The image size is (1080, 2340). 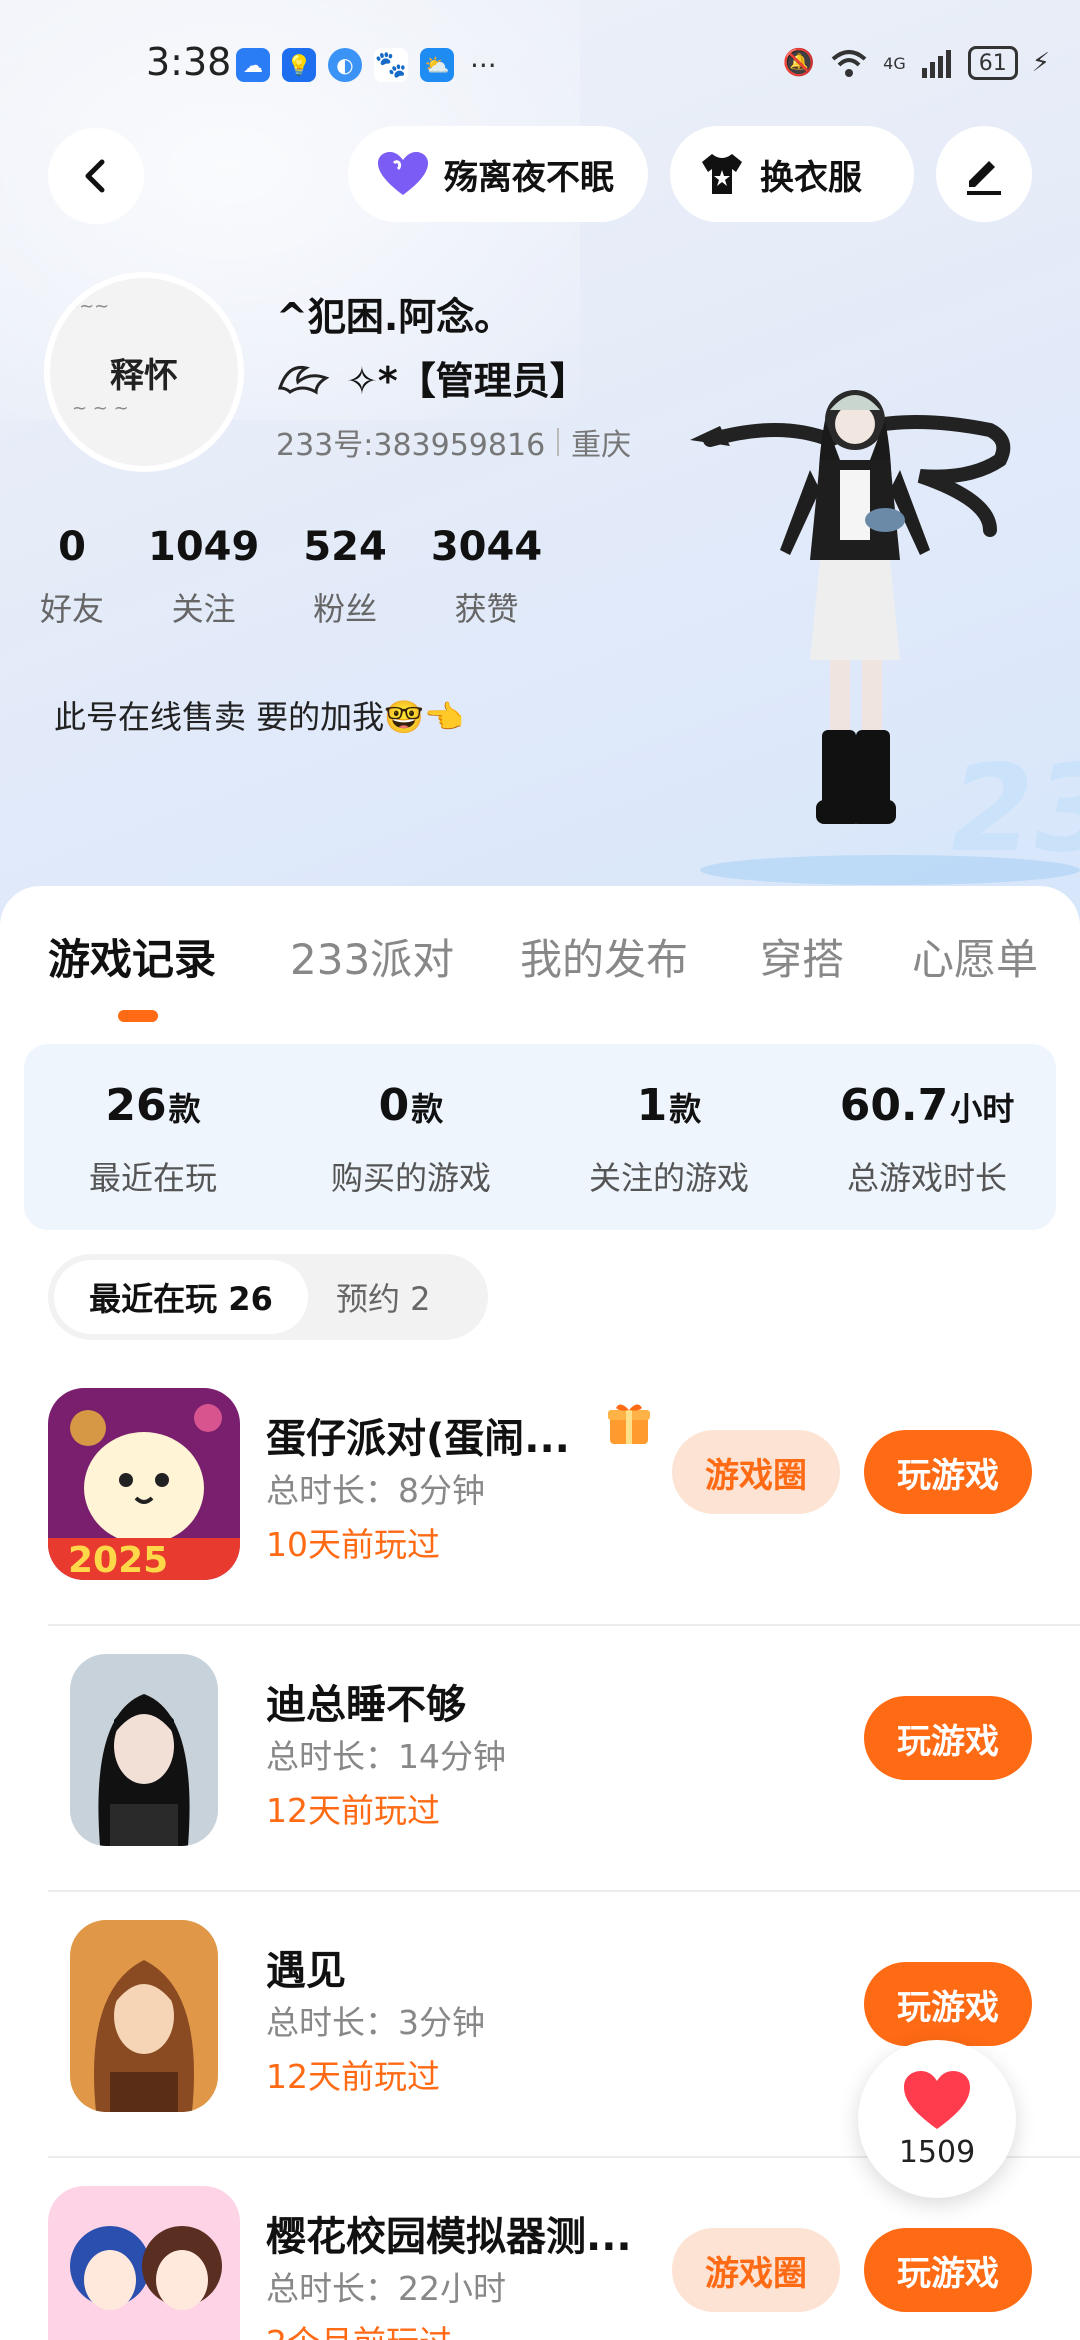 What do you see at coordinates (366, 65) in the screenshot?
I see `notification-icons: ☁ 💡 ◐ 🐾 ⛅ ···` at bounding box center [366, 65].